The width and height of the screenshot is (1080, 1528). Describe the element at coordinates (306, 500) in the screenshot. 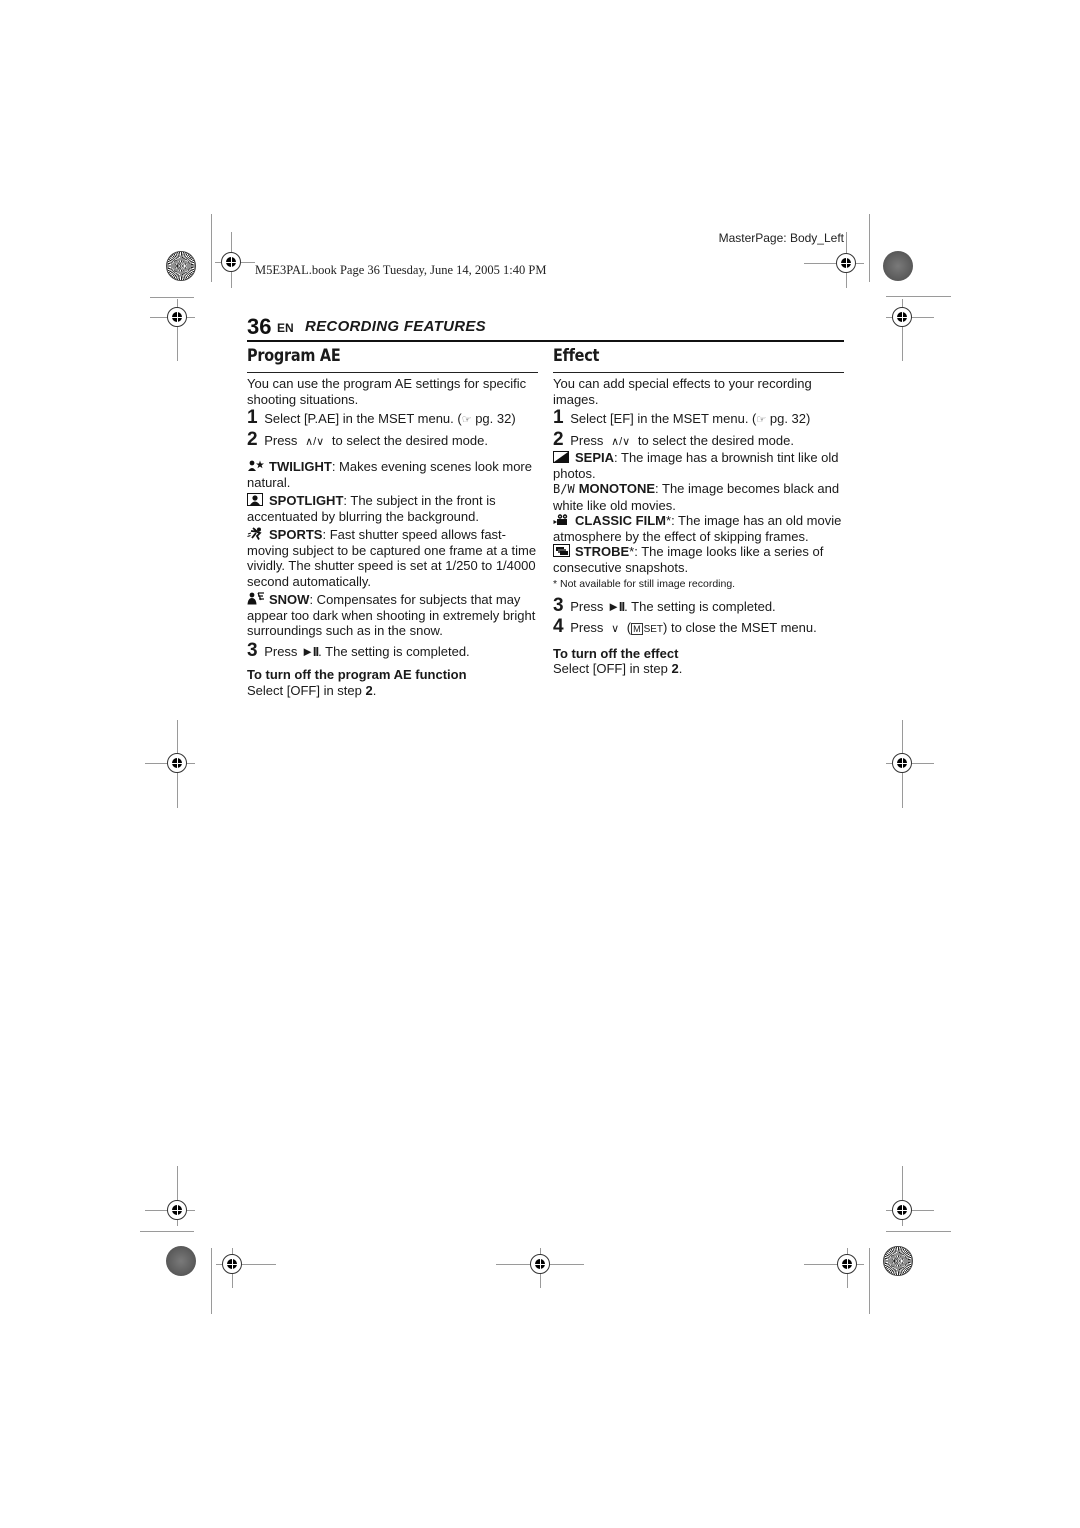

I see `mode-name: SPOTLIGHT` at that location.